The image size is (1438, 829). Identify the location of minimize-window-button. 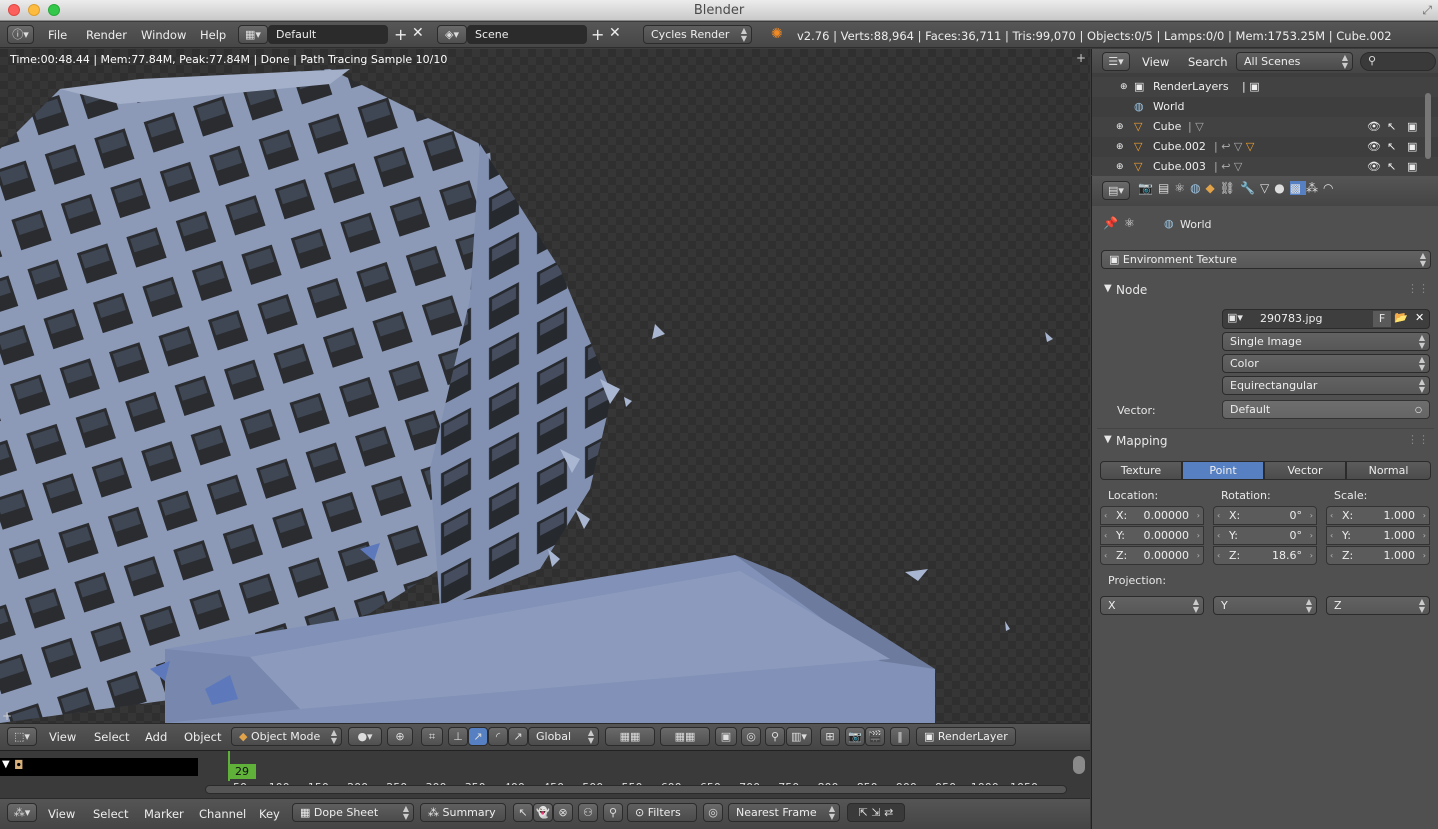
(34, 10).